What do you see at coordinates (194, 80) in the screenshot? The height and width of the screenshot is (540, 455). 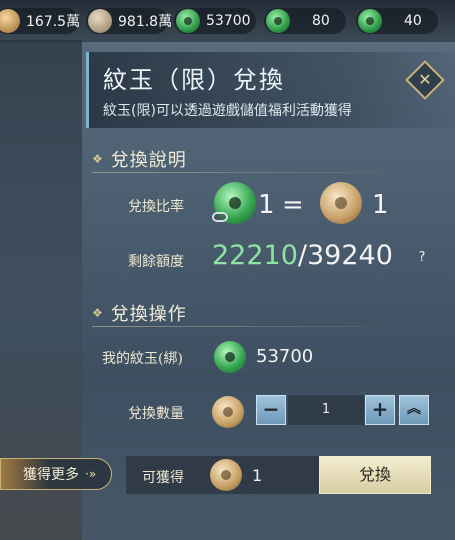 I see `page-title: 紋玉（限）兌換` at bounding box center [194, 80].